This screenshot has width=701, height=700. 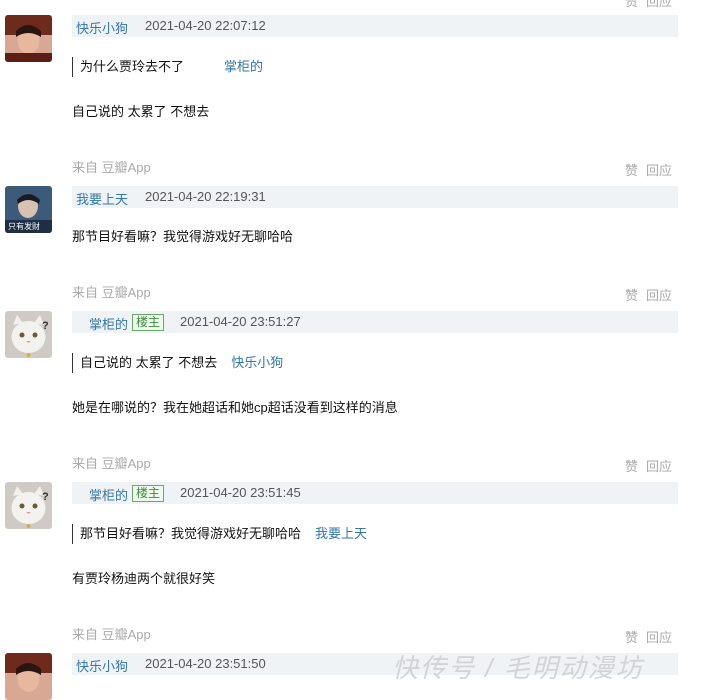 I want to click on comment-time: 2021-04-20 23:51:50, so click(x=205, y=663).